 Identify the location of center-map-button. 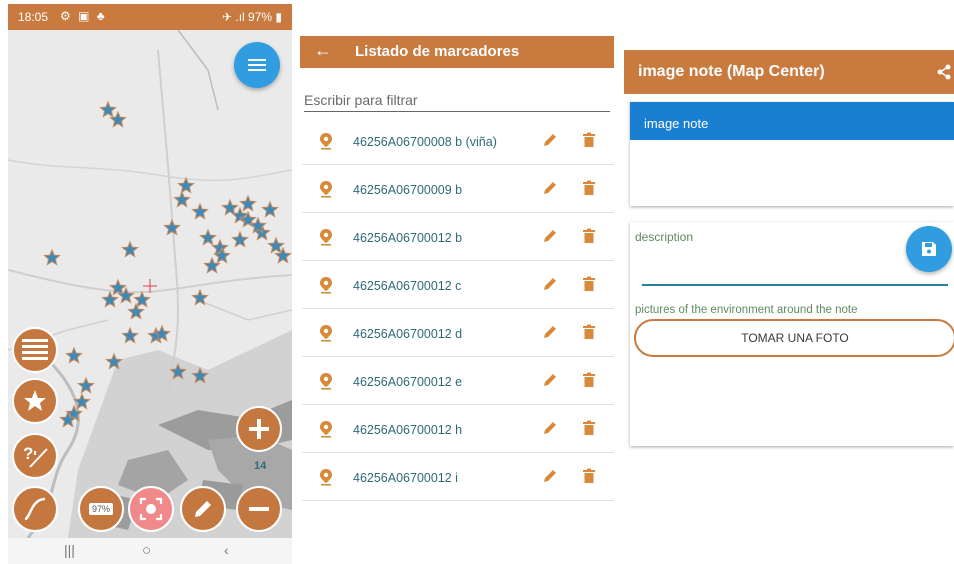
(151, 509).